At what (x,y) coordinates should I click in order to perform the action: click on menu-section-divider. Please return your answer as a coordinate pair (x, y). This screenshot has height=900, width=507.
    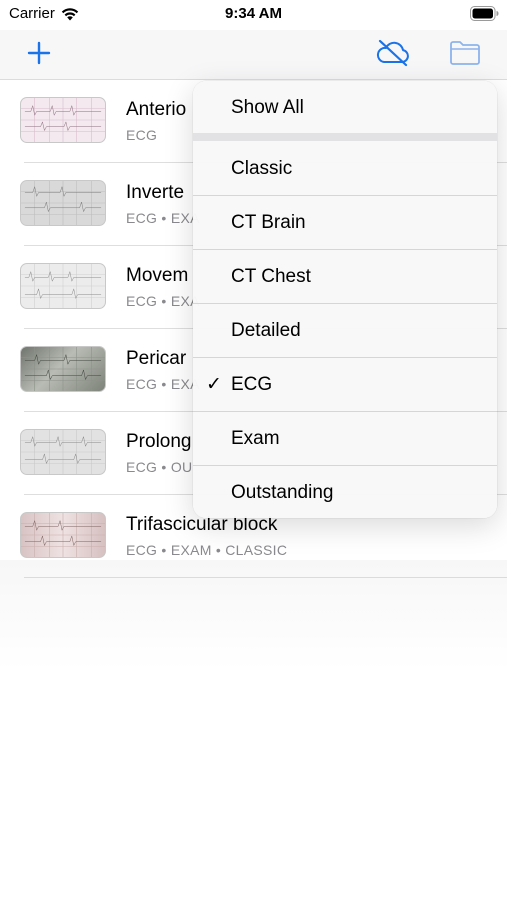
    Looking at the image, I should click on (345, 137).